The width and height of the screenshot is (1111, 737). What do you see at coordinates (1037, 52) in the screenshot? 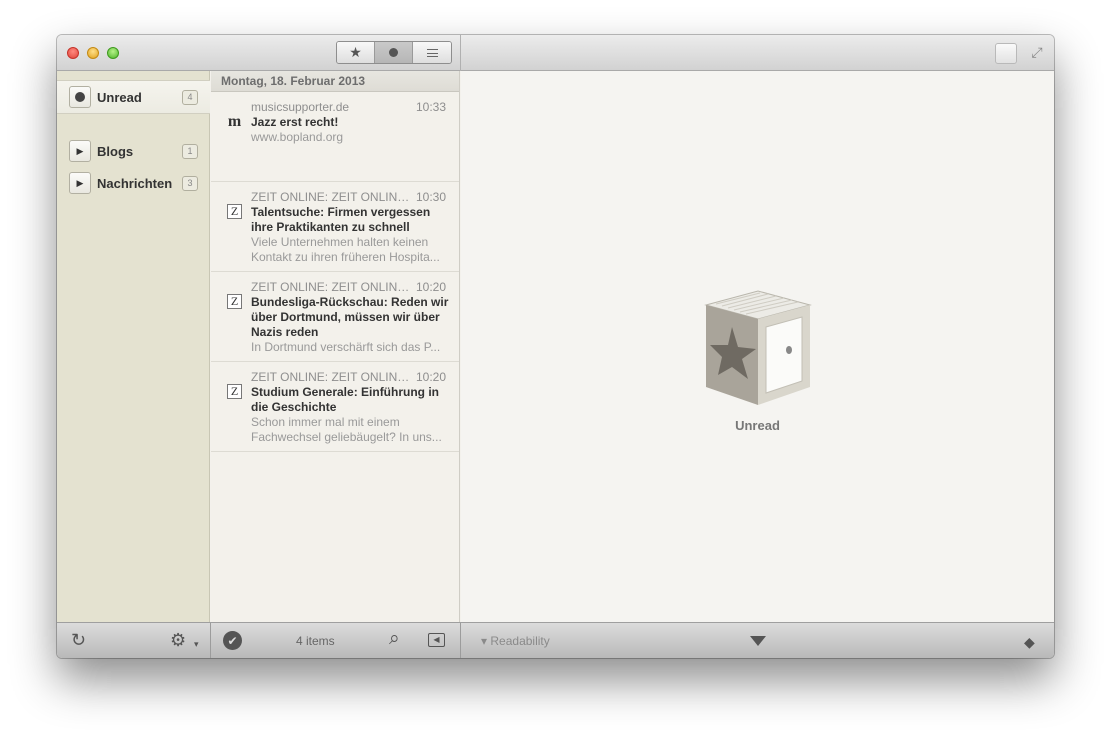
I see `fullscreen-icon: ⤢` at bounding box center [1037, 52].